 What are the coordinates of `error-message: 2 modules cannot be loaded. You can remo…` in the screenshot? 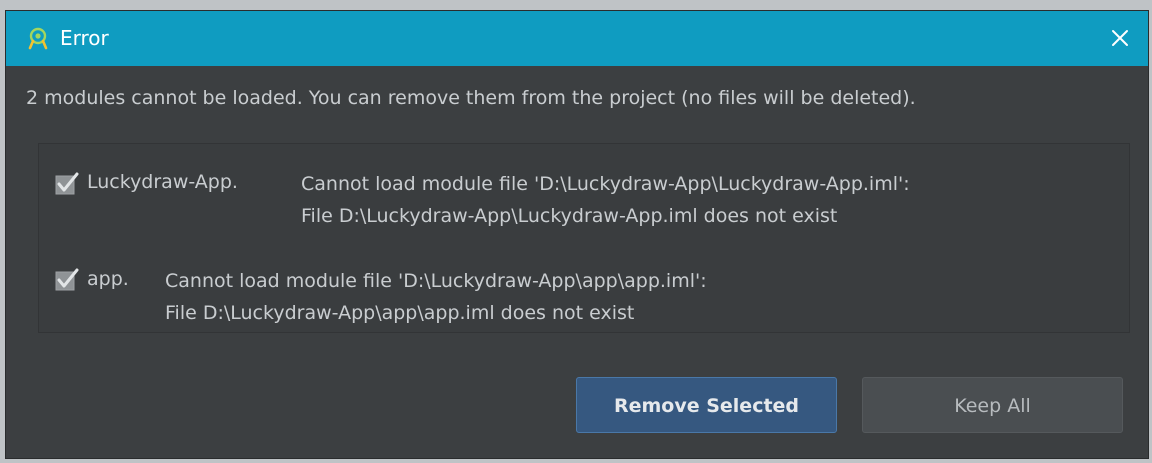 It's located at (471, 98).